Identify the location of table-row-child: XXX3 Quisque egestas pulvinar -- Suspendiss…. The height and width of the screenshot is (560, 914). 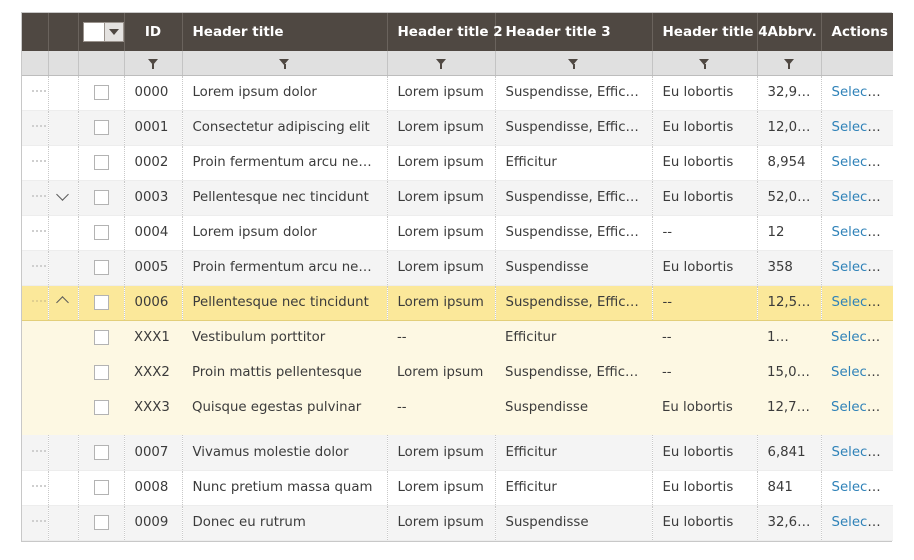
(457, 412).